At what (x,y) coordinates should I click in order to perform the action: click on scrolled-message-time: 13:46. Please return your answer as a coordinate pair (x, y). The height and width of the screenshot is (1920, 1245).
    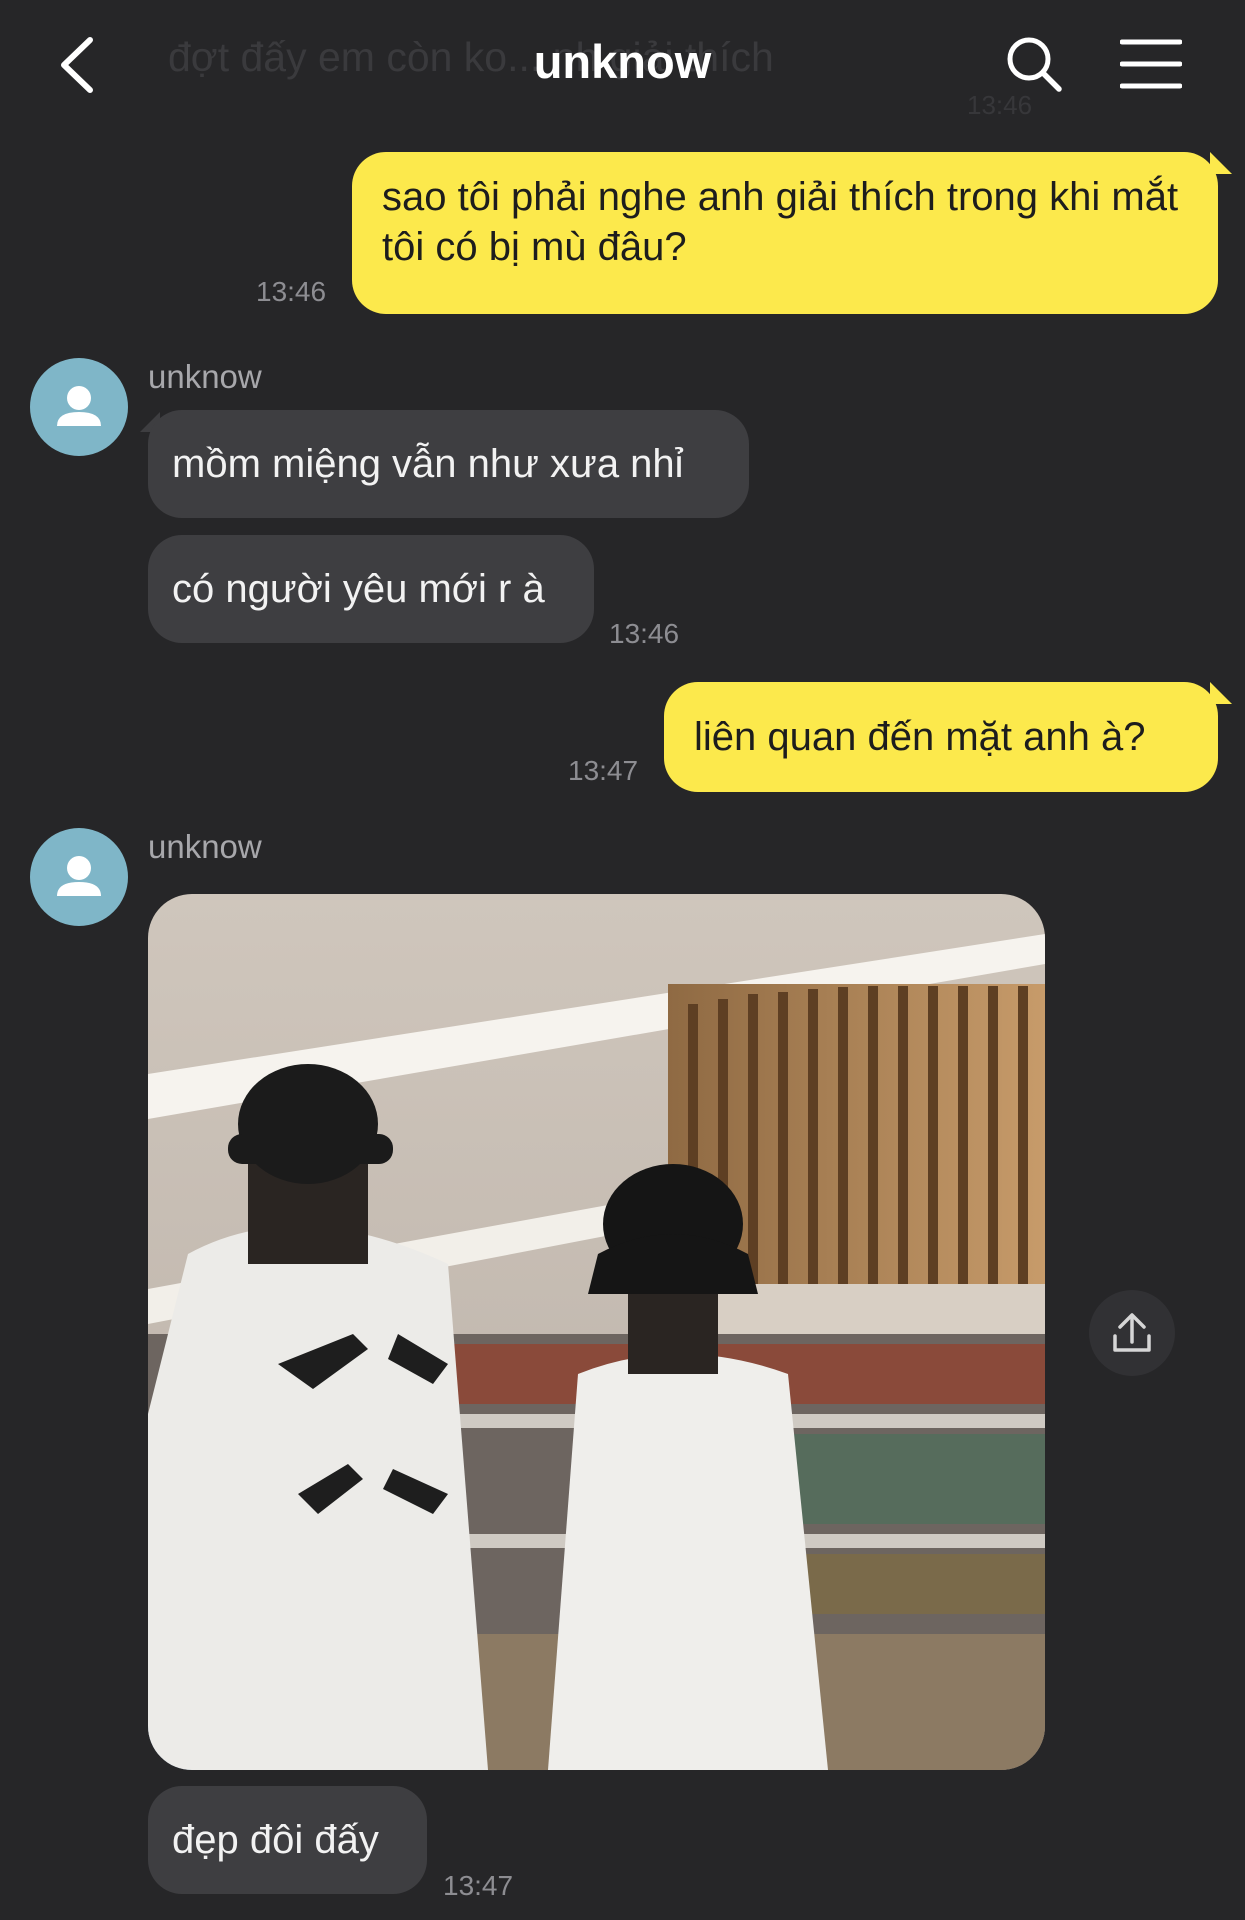
    Looking at the image, I should click on (1000, 105).